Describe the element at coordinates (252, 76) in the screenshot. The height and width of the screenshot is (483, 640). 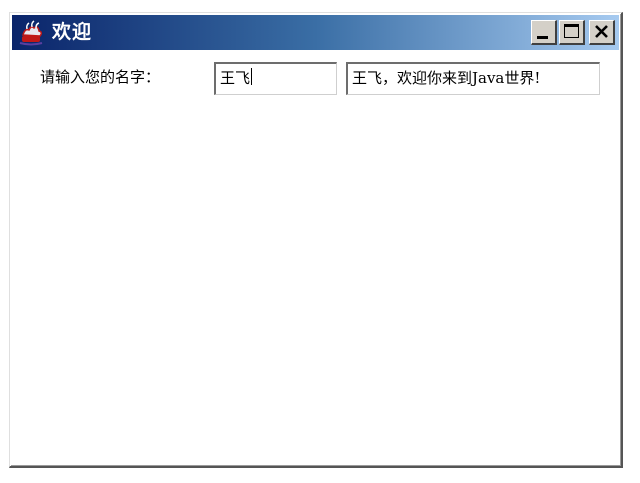
I see `text-caret` at that location.